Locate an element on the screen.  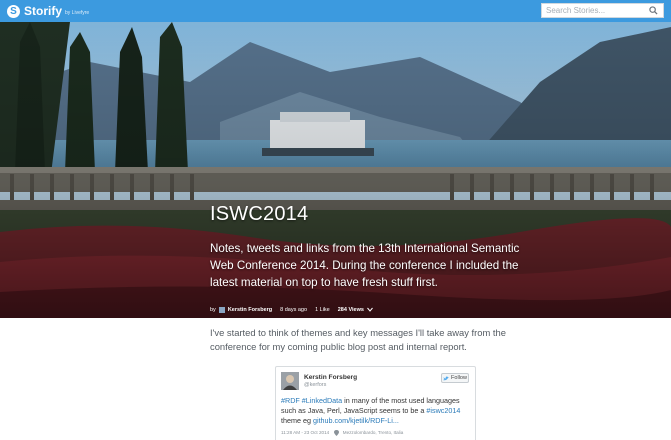
tweet-author-handle: @kerfors is located at coordinates (315, 385).